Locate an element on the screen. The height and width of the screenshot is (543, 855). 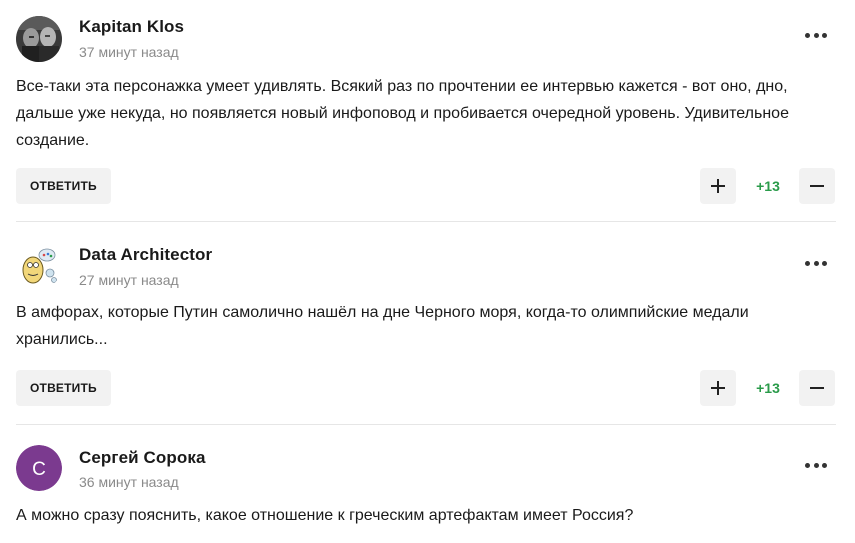
avatar-letter: С is located at coordinates (39, 469).